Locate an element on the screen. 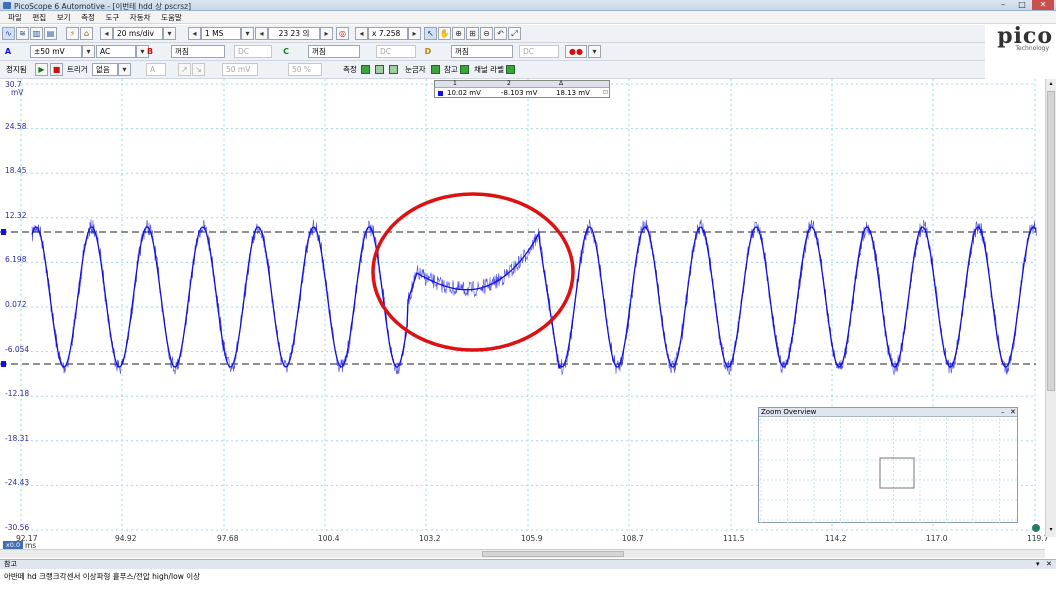  samples-dropdown-icon: ▾ is located at coordinates (247, 33).